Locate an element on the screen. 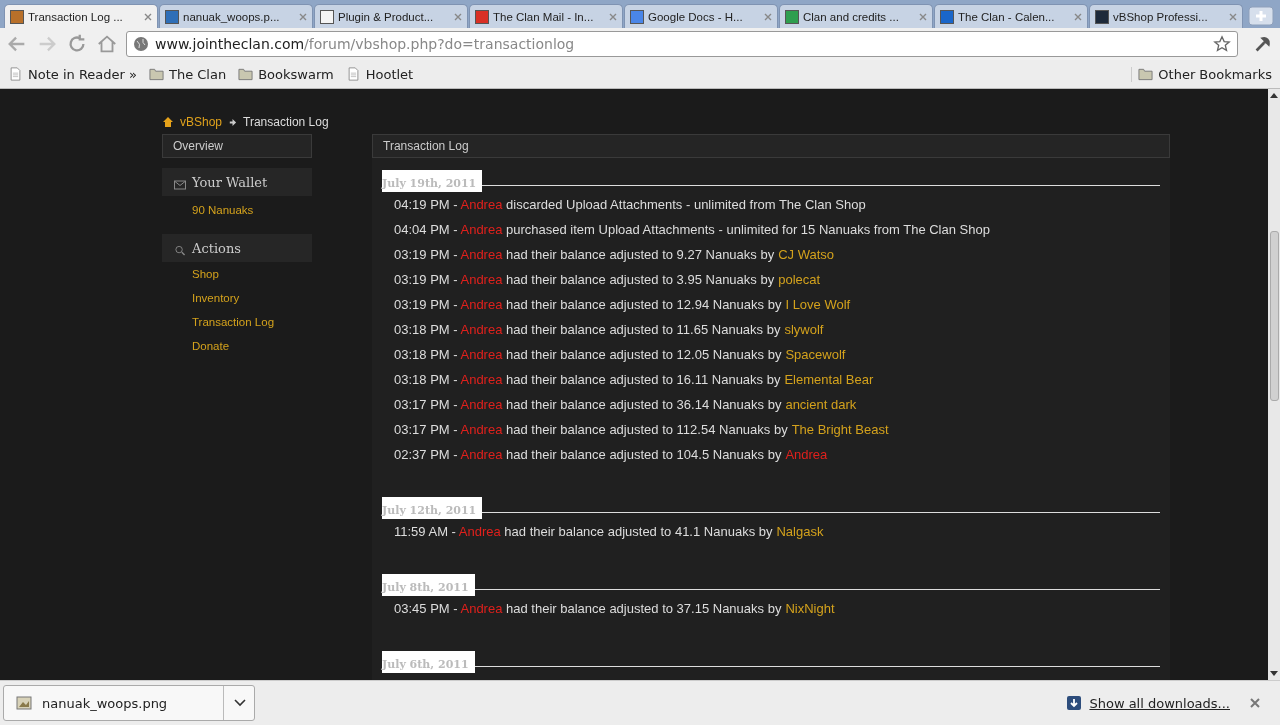 This screenshot has height=725, width=1280. user-link: polecat is located at coordinates (799, 279).